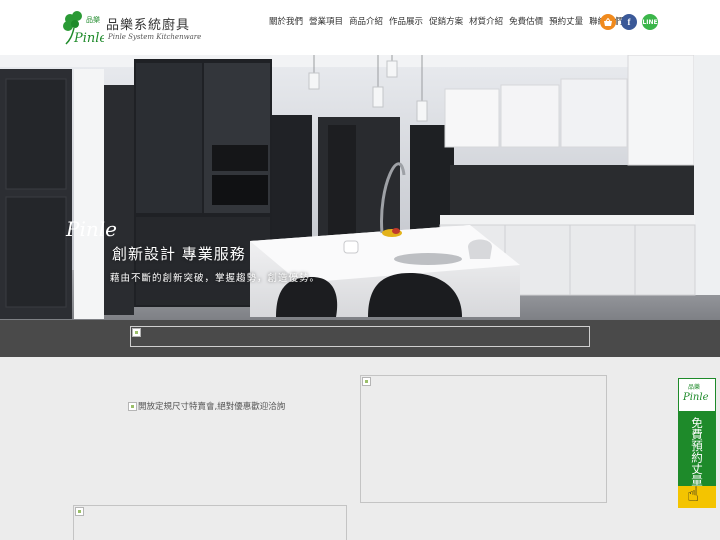 This screenshot has width=720, height=540. I want to click on broken-image-bottom, so click(210, 522).